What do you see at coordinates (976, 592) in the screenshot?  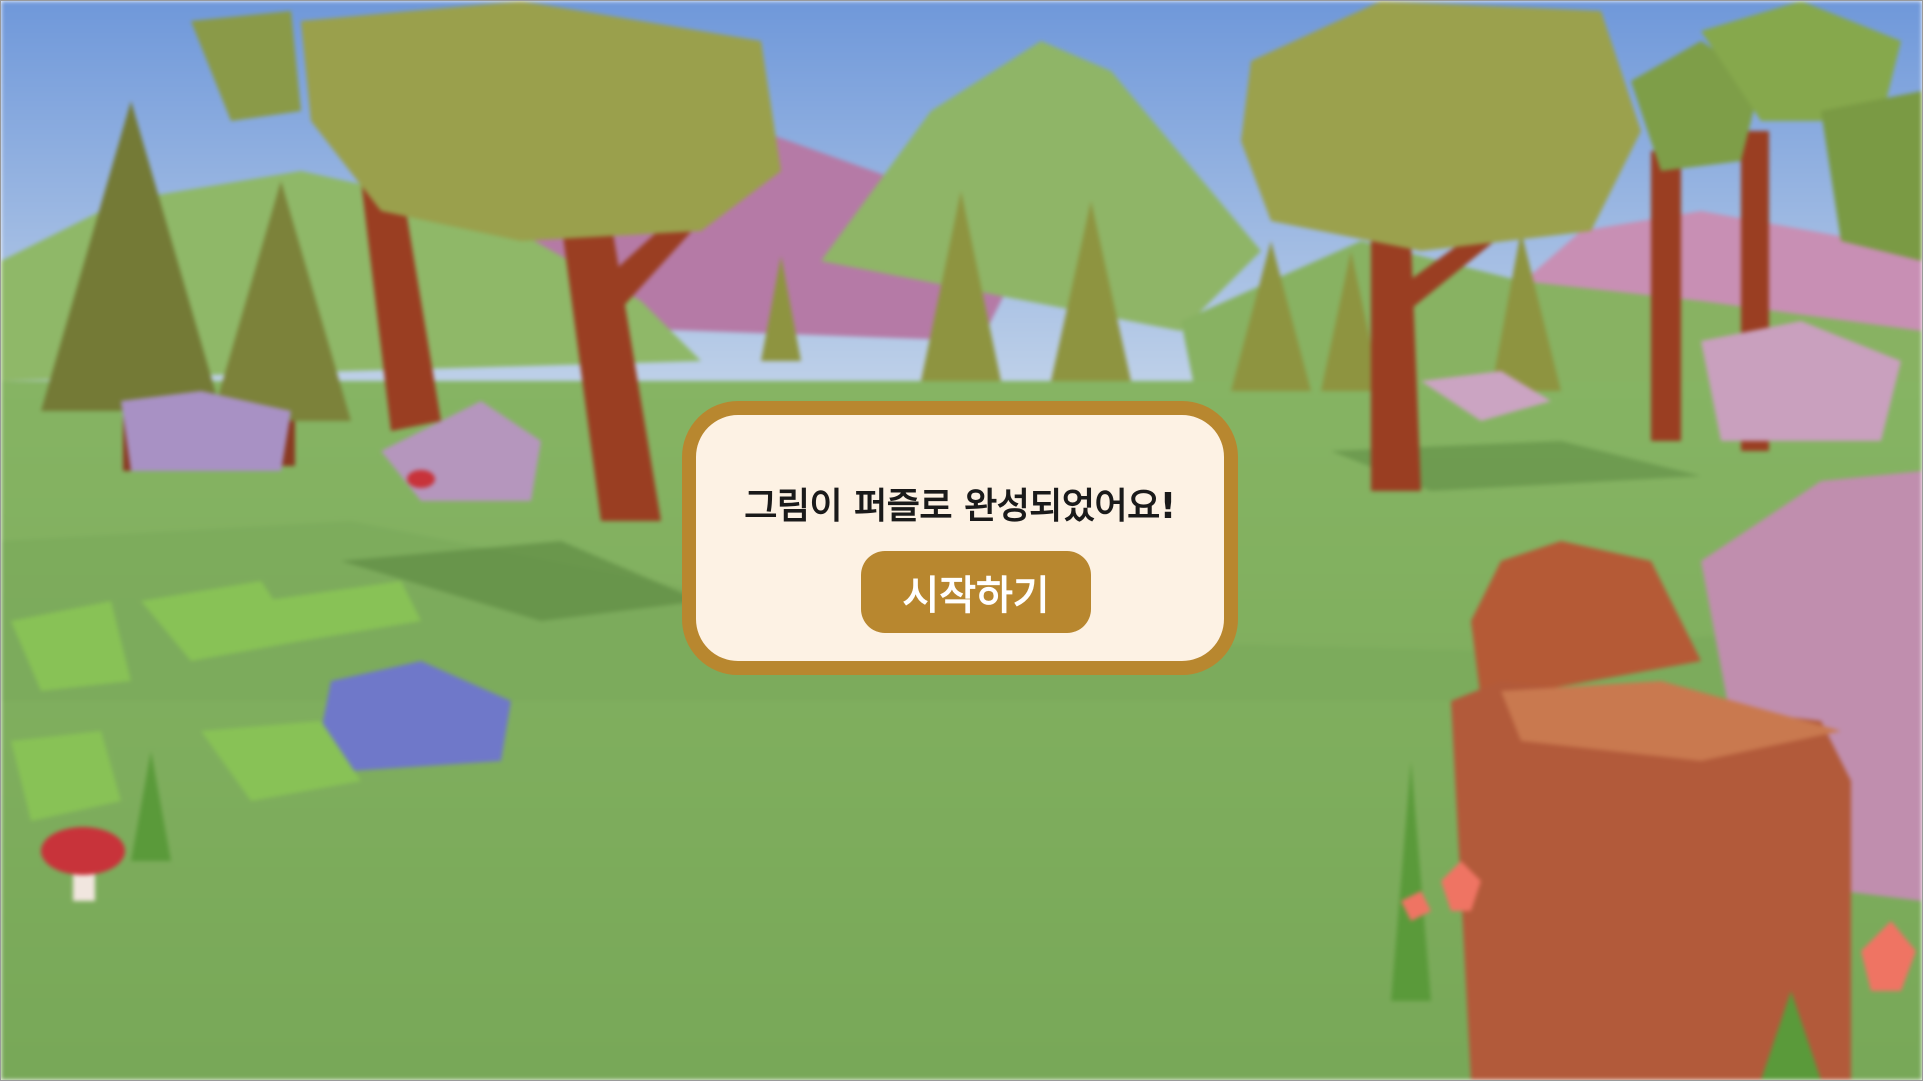 I see `start-button: 시작하기` at bounding box center [976, 592].